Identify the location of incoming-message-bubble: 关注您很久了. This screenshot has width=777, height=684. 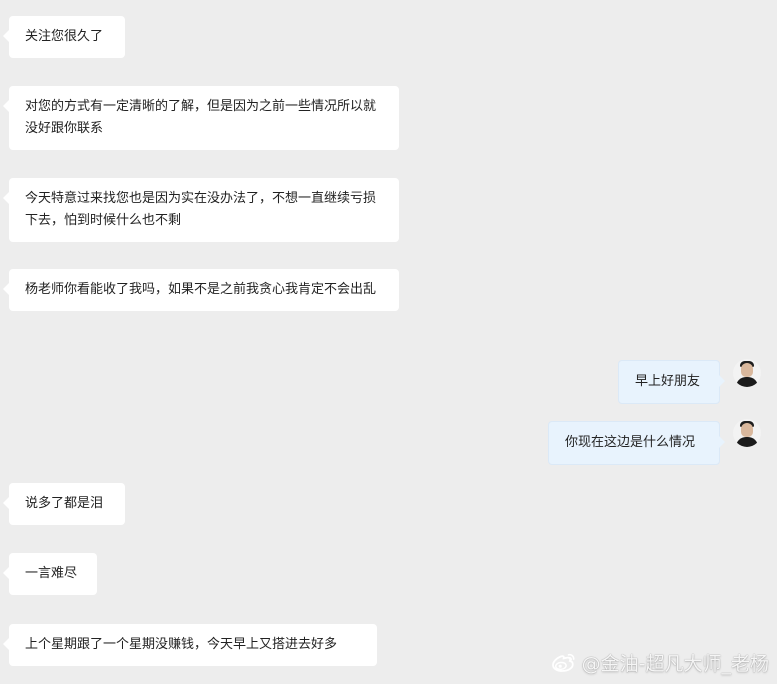
(64, 37).